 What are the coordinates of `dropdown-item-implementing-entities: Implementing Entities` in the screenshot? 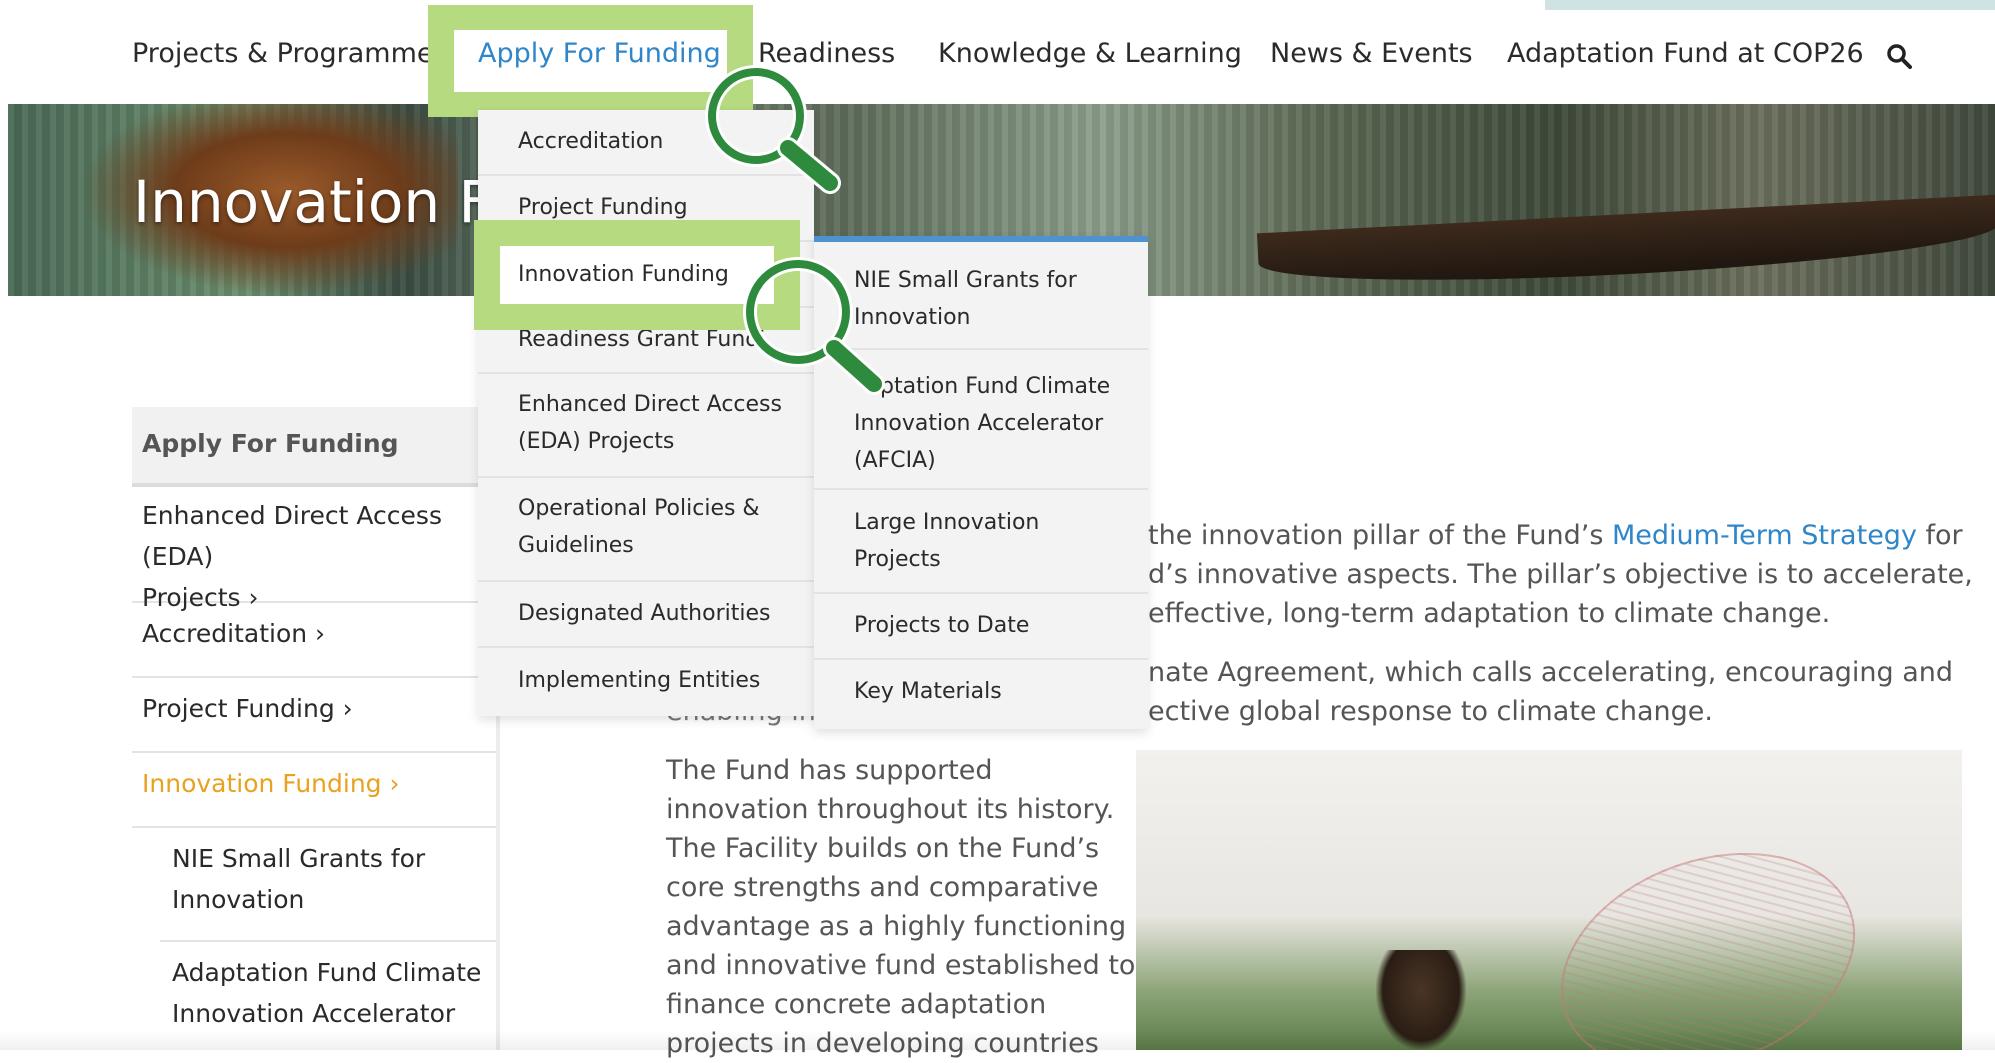 It's located at (646, 681).